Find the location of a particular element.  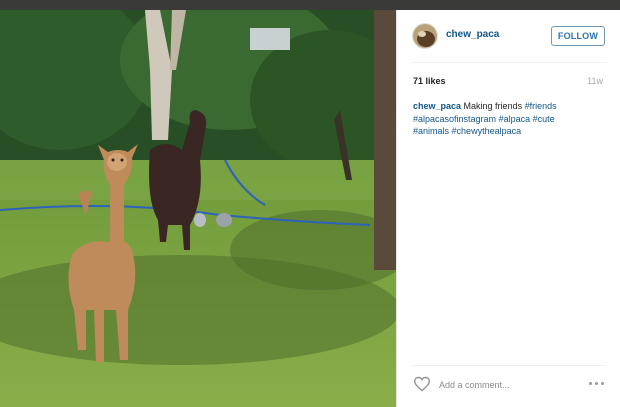

caption-text: Making friends is located at coordinates (493, 106).